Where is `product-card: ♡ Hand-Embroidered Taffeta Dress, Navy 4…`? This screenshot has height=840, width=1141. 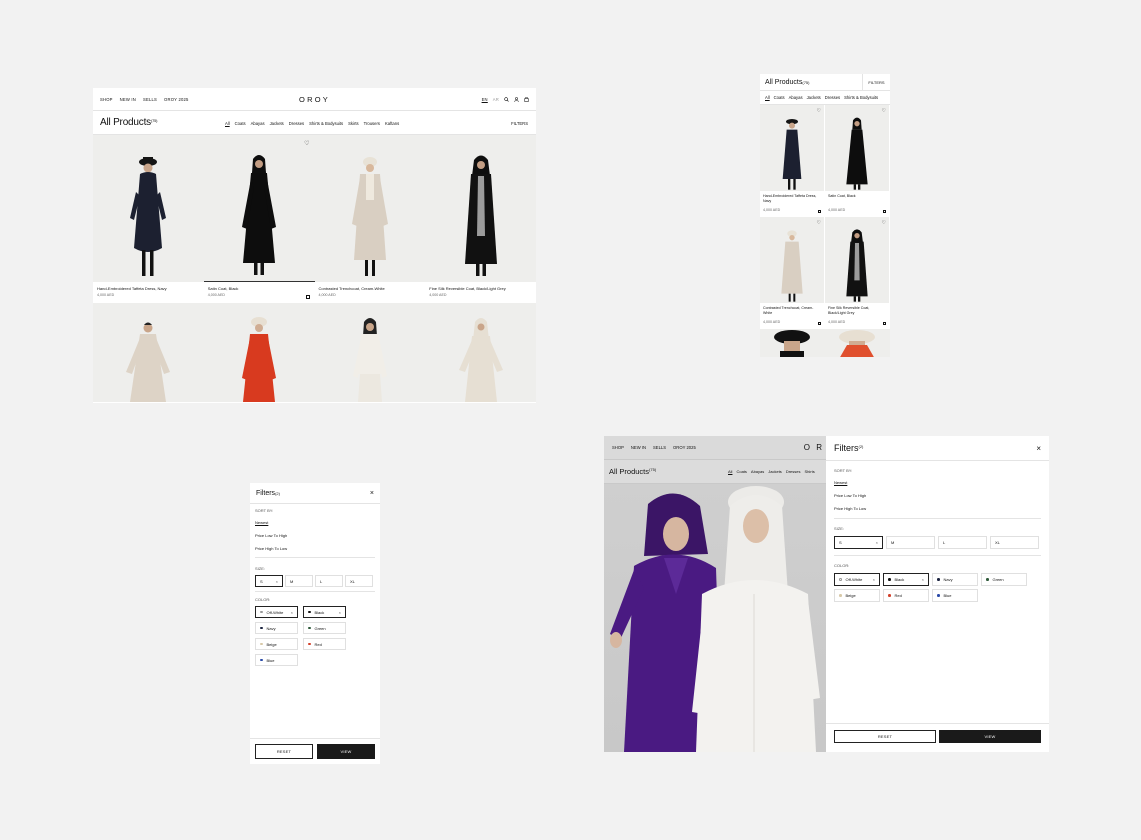
product-card: ♡ Hand-Embroidered Taffeta Dress, Navy 4… is located at coordinates (792, 161).